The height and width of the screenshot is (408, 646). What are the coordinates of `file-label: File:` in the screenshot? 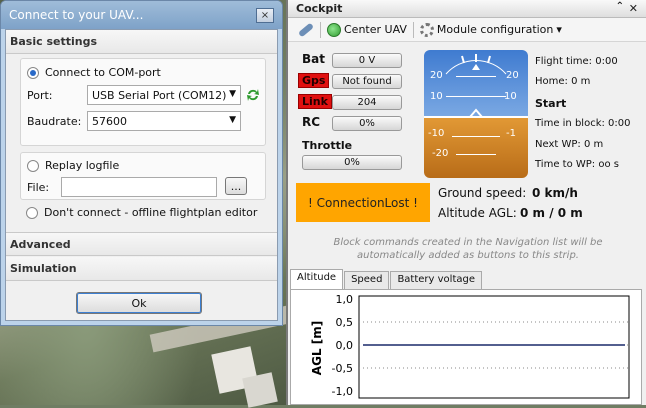 It's located at (38, 187).